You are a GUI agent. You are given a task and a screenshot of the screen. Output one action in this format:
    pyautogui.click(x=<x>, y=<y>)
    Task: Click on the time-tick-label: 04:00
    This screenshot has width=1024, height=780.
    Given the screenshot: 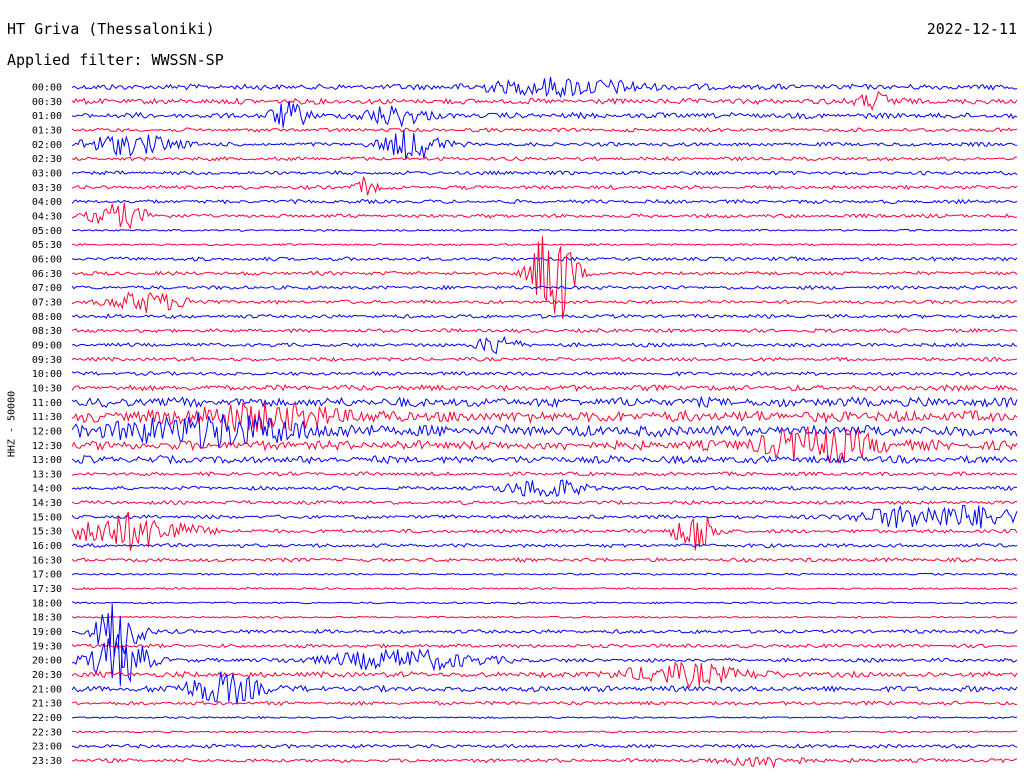 What is the action you would take?
    pyautogui.click(x=47, y=202)
    